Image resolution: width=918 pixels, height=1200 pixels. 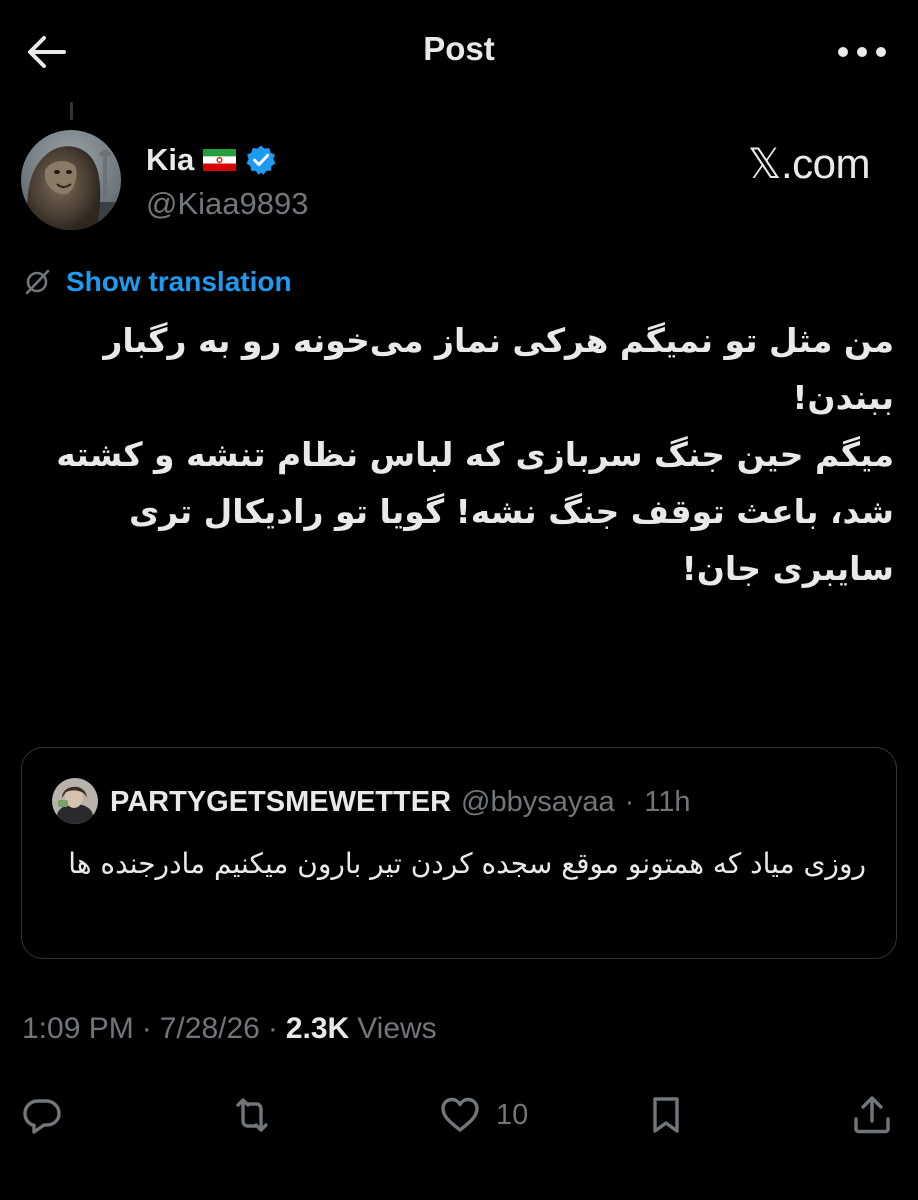 I want to click on iran-flag-icon, so click(x=220, y=160).